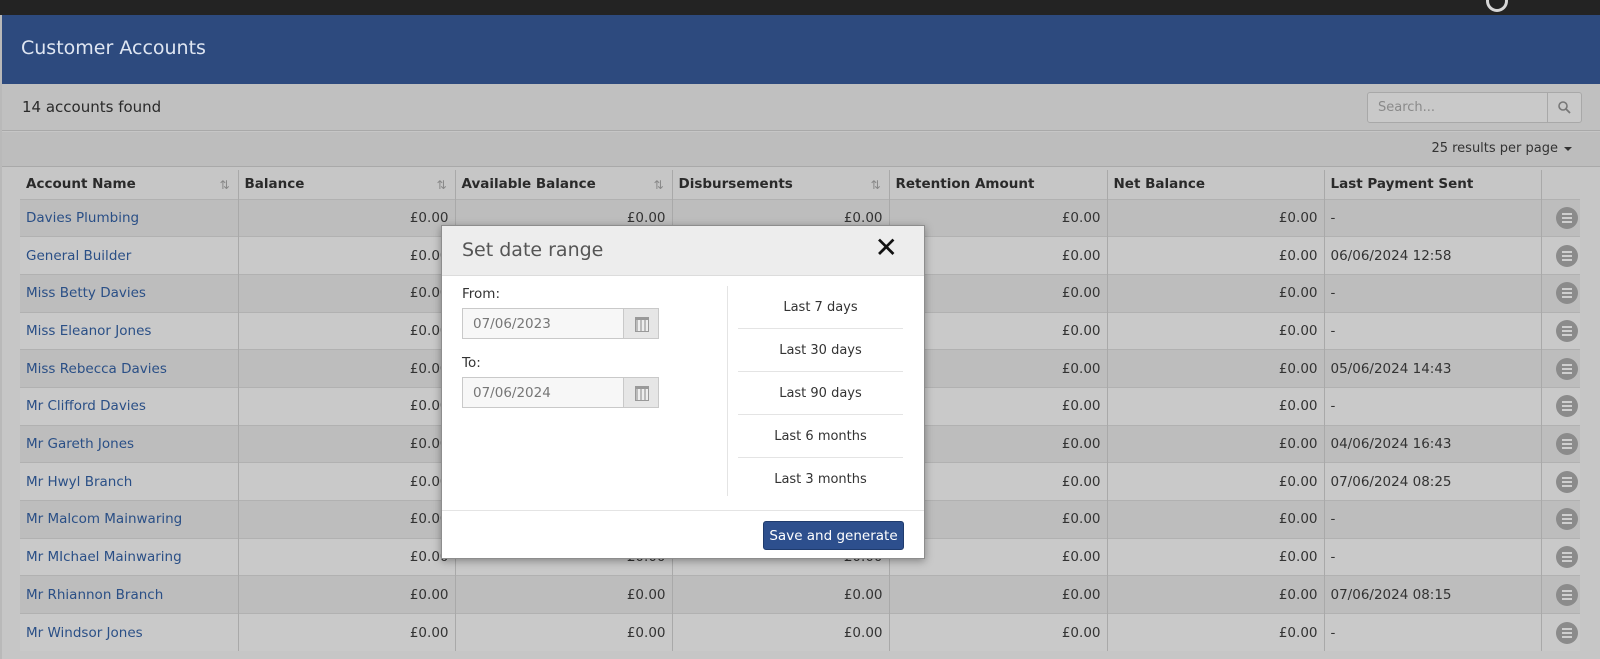 The width and height of the screenshot is (1600, 659). I want to click on account-name-cell: Mr Gareth Jones, so click(129, 443).